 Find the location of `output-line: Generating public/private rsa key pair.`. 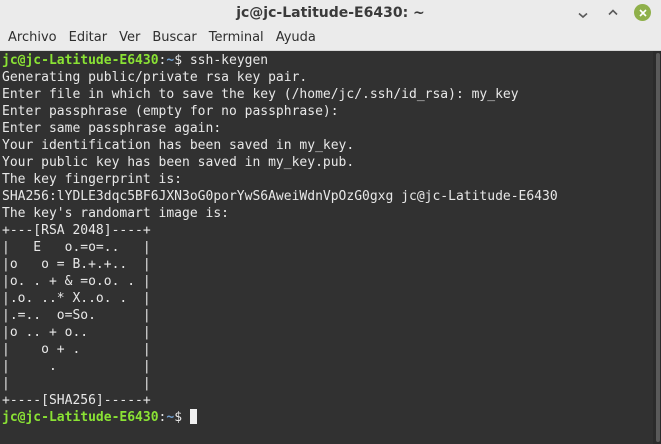

output-line: Generating public/private rsa key pair. is located at coordinates (155, 77).